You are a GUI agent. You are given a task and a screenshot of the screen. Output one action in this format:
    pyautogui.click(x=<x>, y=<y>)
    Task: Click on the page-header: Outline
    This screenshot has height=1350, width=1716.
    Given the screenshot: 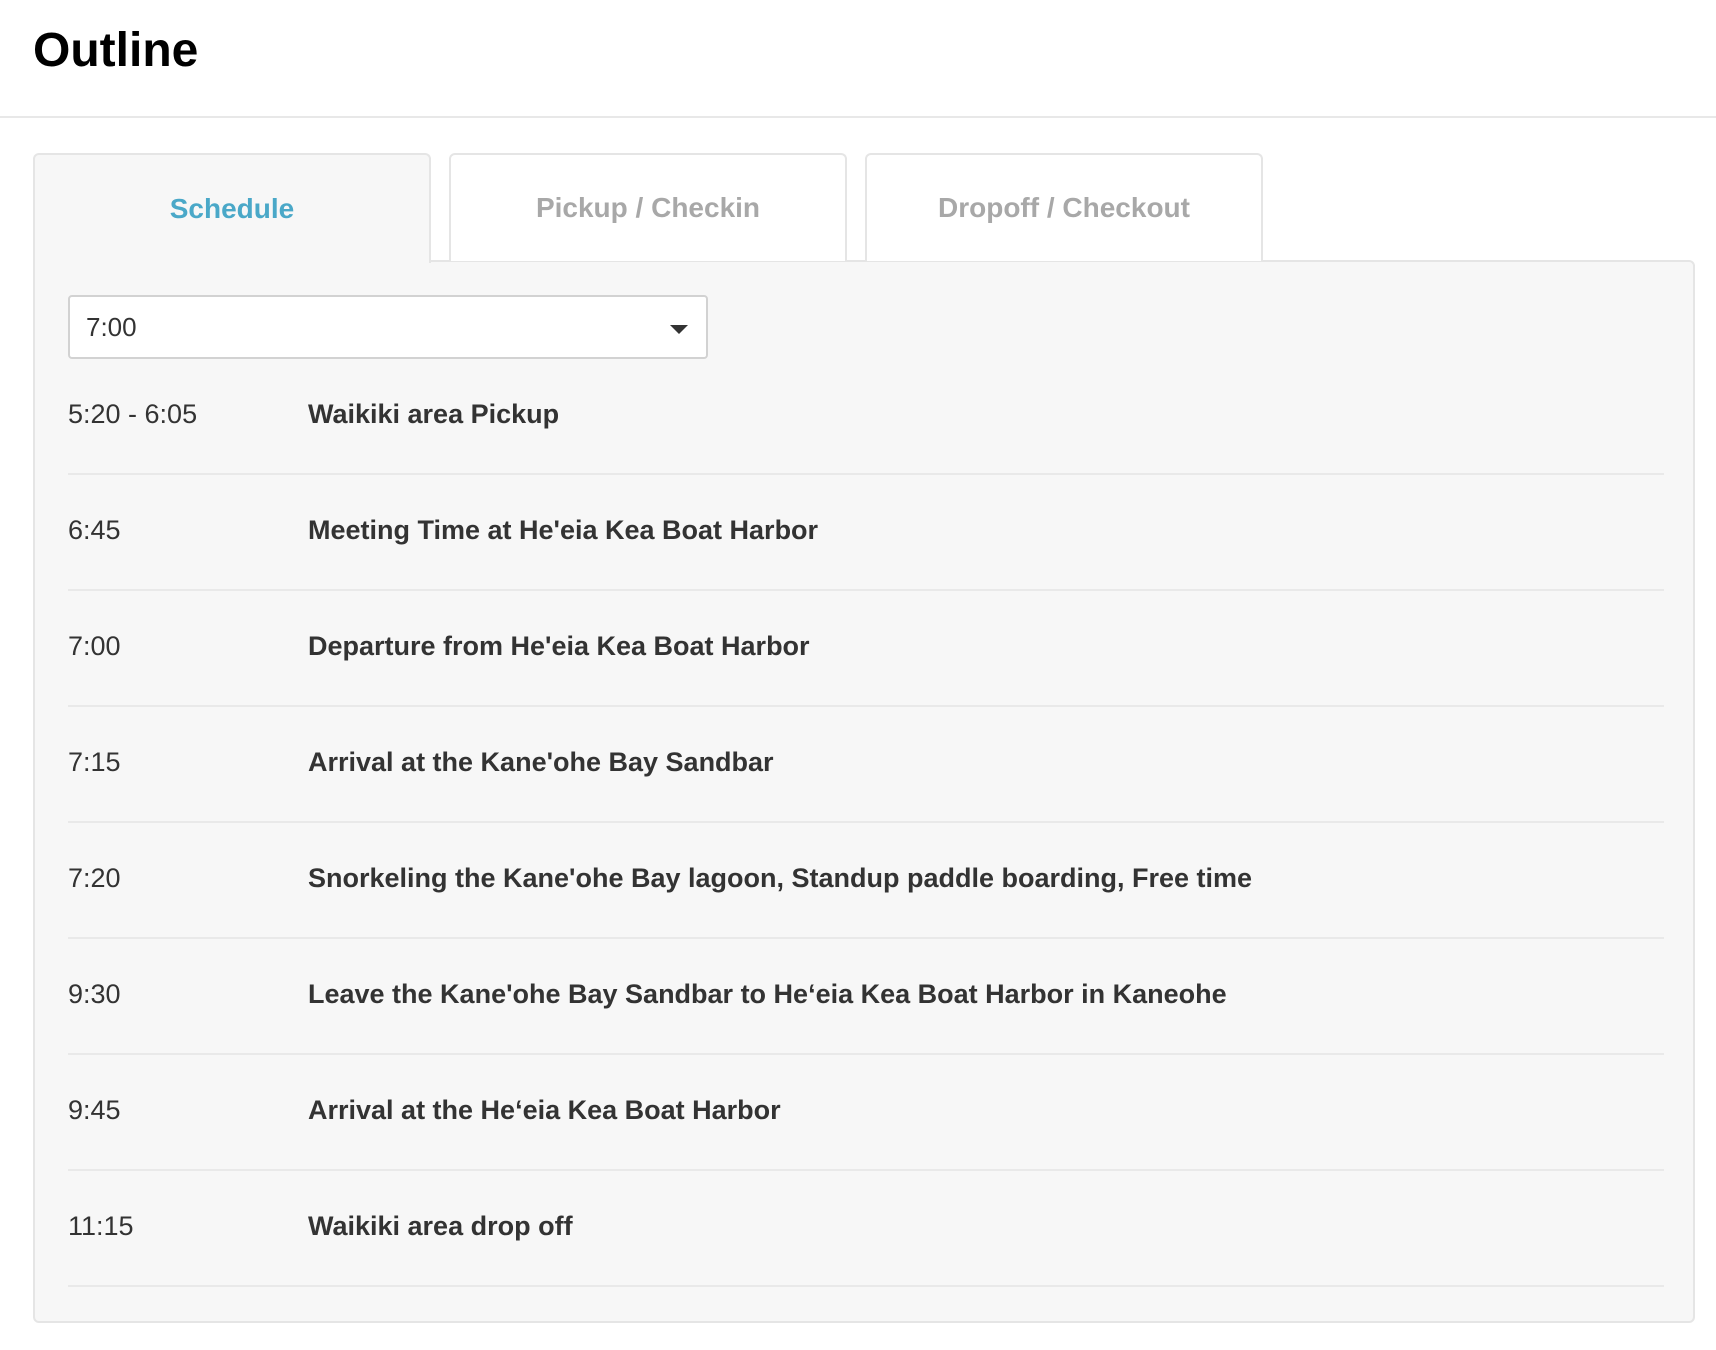 What is the action you would take?
    pyautogui.click(x=858, y=59)
    